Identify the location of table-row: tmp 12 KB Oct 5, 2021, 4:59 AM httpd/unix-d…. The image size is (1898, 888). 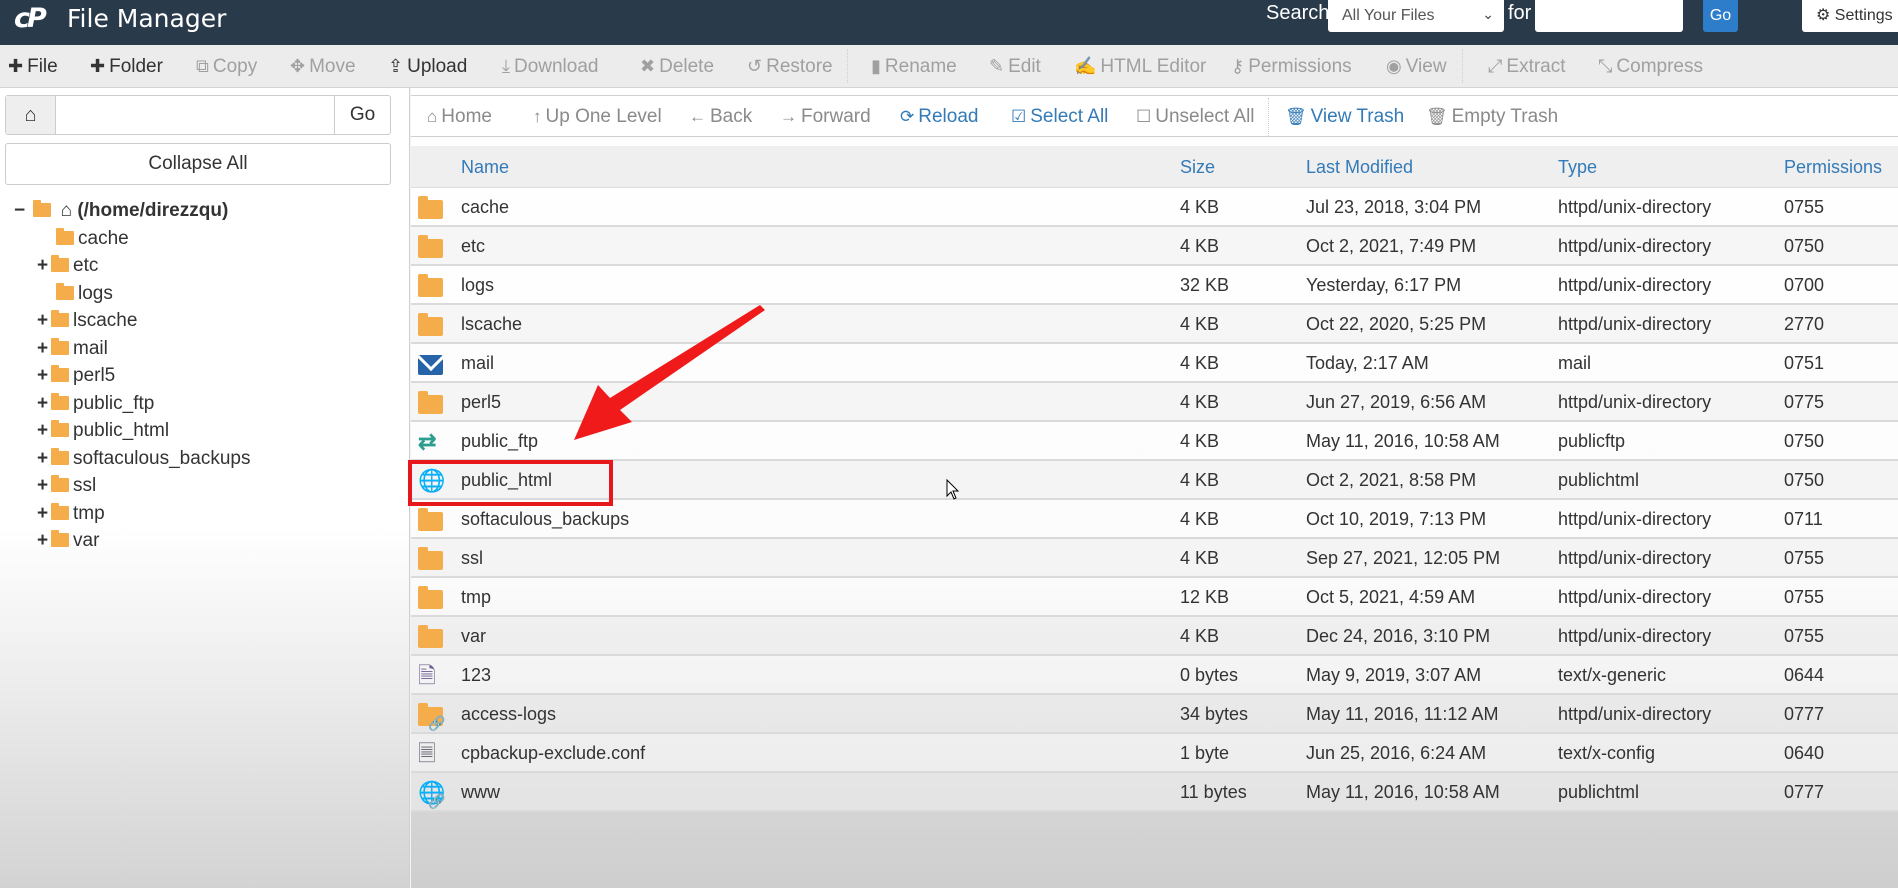
(1154, 597).